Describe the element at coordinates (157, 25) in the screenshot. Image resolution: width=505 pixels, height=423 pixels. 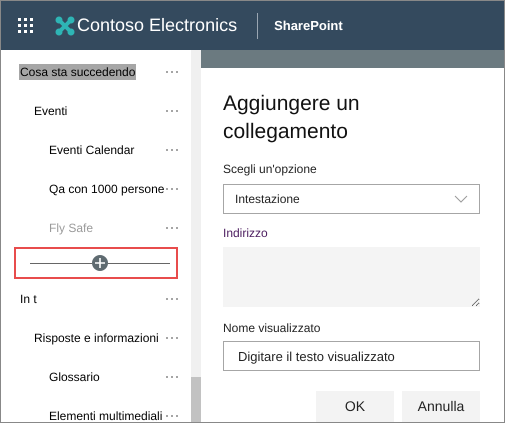
I see `site-title: Contoso Electronics` at that location.